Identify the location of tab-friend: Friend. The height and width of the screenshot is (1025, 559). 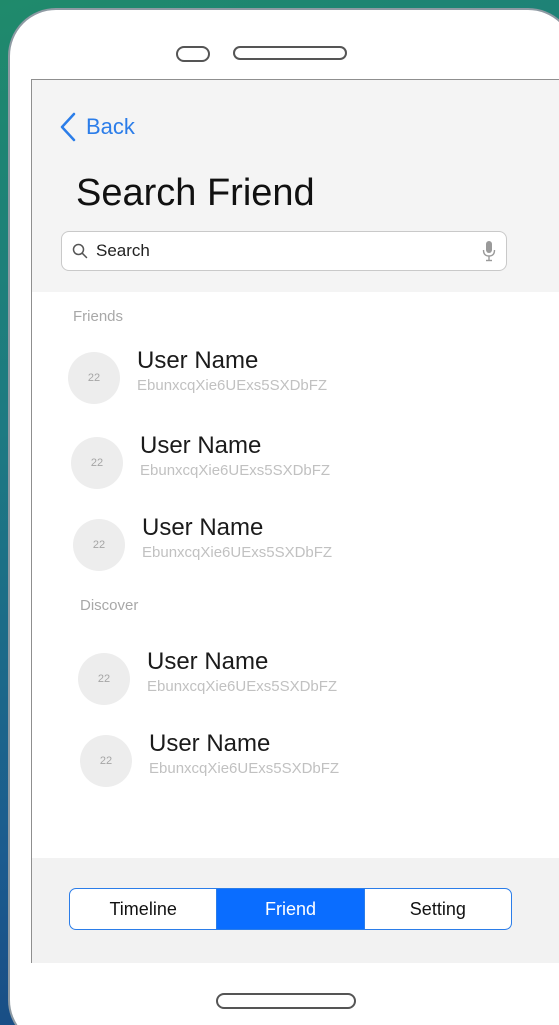
(290, 909).